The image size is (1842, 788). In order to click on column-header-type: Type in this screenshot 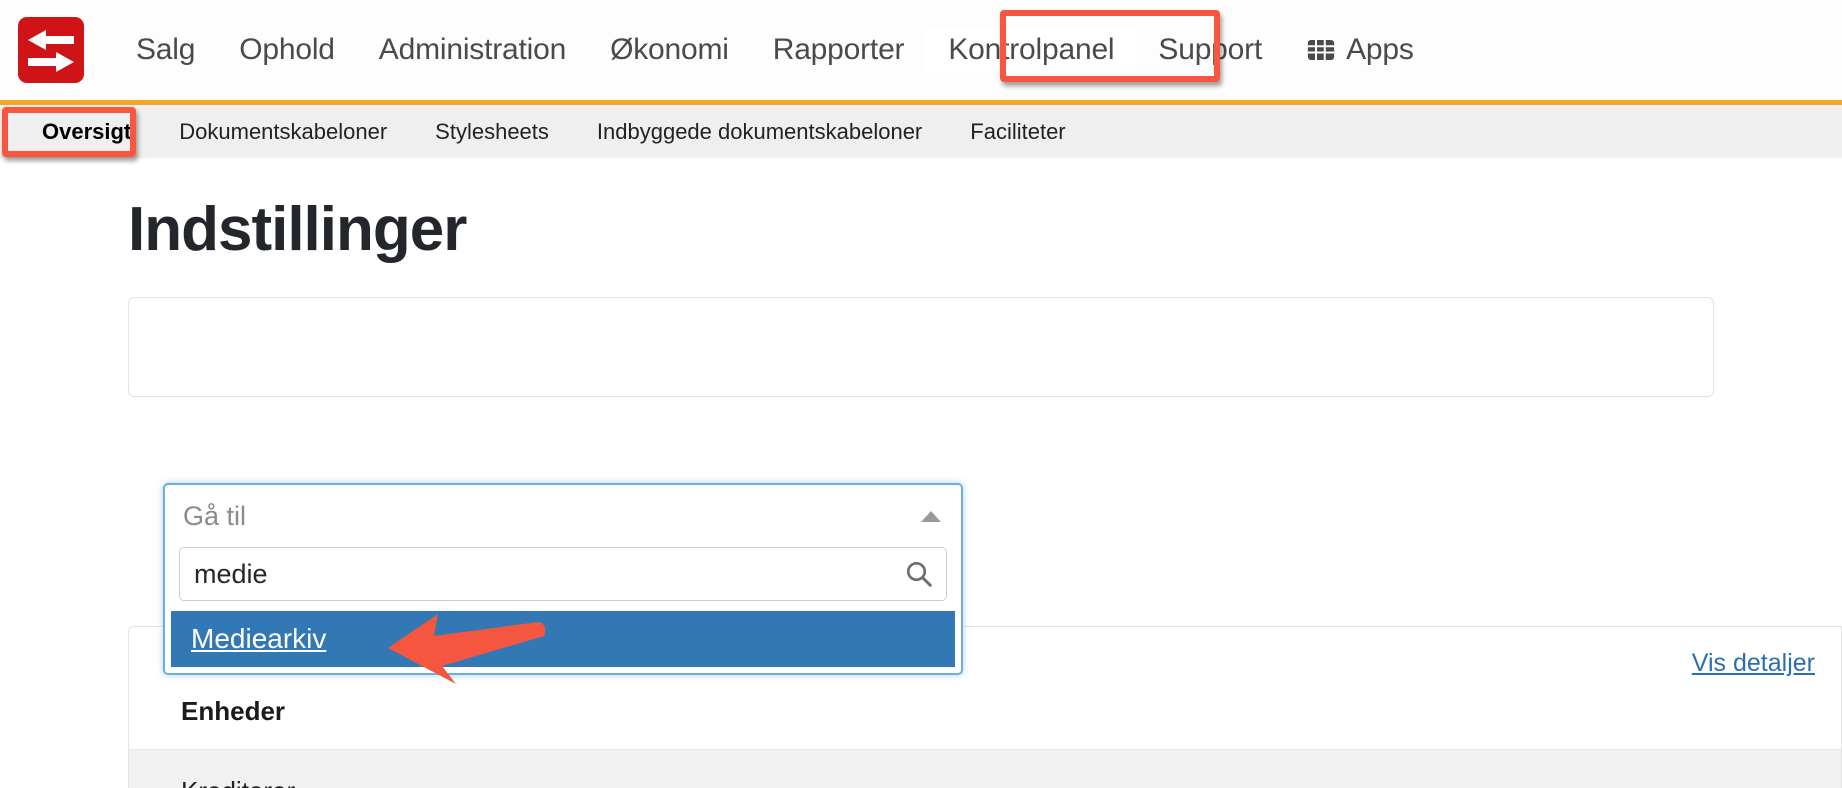, I will do `click(1413, 716)`.